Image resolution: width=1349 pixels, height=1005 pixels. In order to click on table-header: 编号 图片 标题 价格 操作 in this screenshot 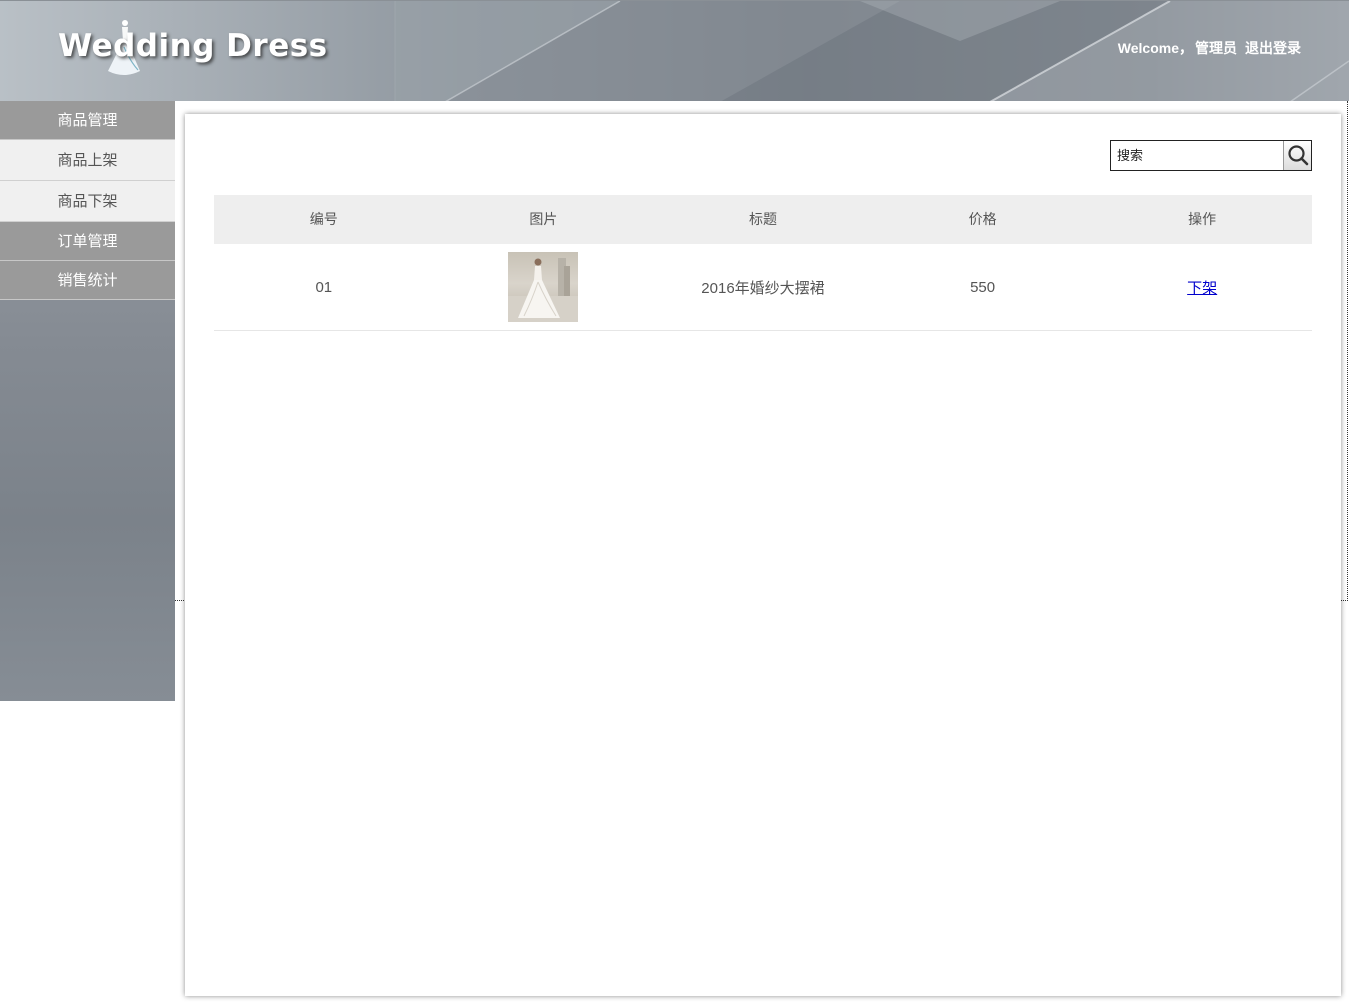, I will do `click(763, 219)`.